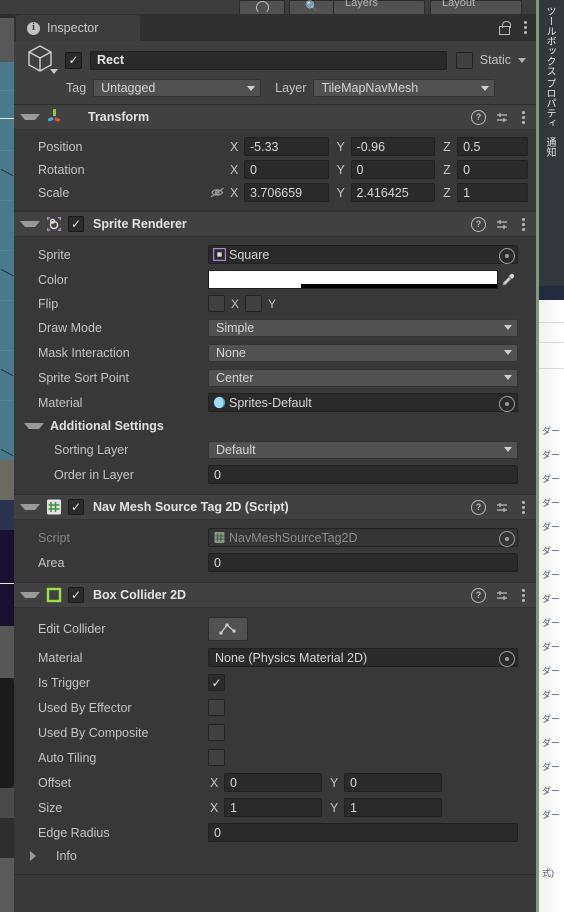 This screenshot has width=564, height=912. I want to click on auto-tiling-checkbox, so click(216, 757).